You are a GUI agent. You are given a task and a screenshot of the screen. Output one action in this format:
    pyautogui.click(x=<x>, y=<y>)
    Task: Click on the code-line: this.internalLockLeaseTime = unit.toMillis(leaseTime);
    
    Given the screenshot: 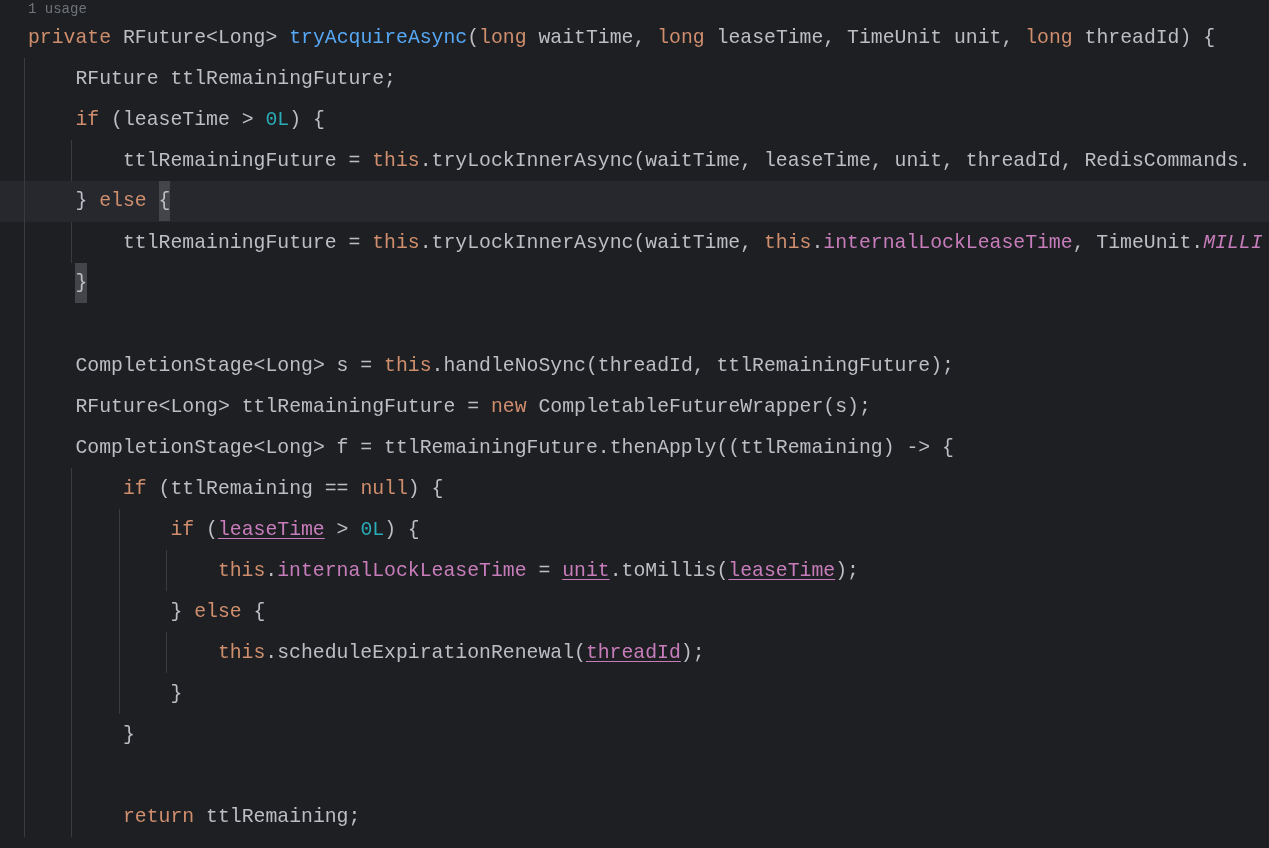 What is the action you would take?
    pyautogui.click(x=538, y=570)
    